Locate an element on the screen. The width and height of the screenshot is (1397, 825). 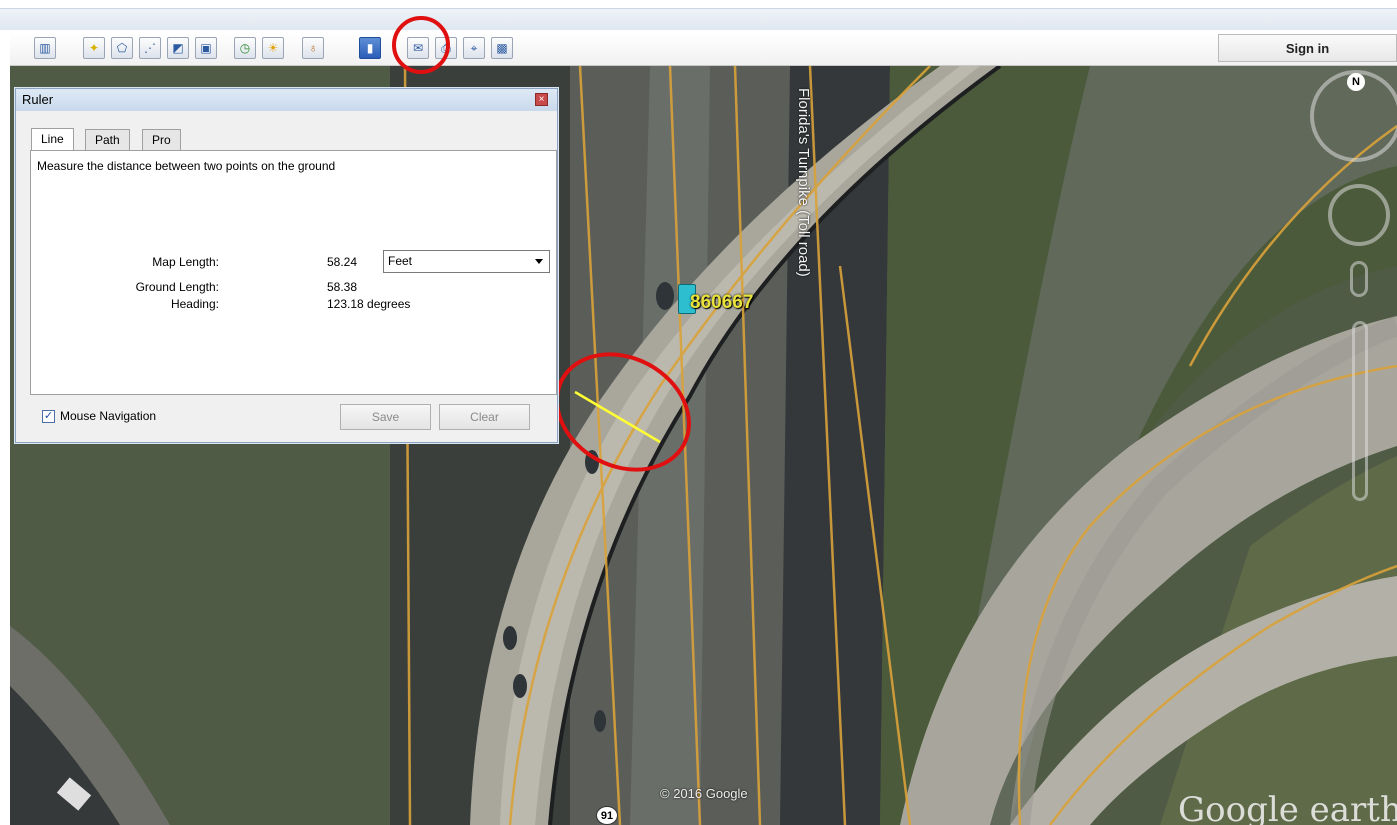
camera-icon: ▣ is located at coordinates (206, 48).